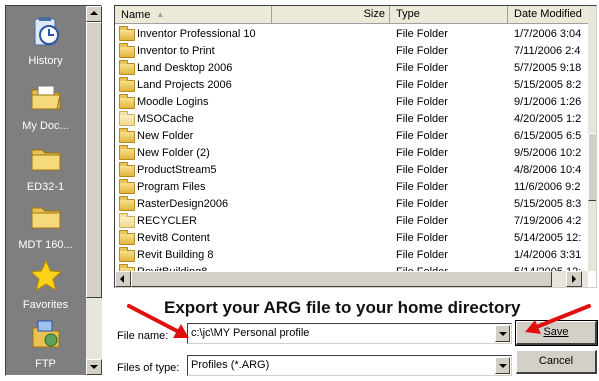 This screenshot has width=599, height=381. I want to click on file-name-combo: c:\jc\MY Personal profile, so click(349, 333).